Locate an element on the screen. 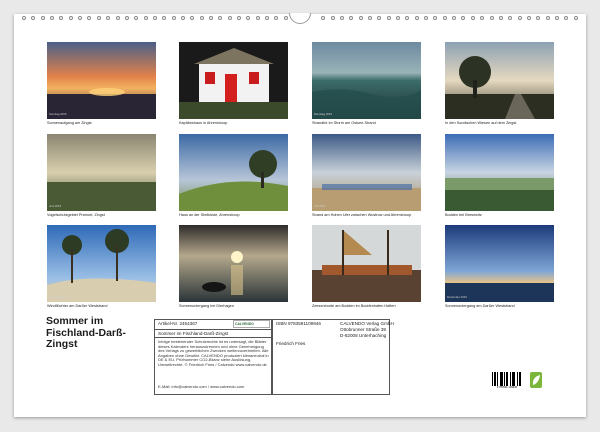 This screenshot has width=600, height=432. isbn: ISBN 9783591109946 is located at coordinates (298, 323).